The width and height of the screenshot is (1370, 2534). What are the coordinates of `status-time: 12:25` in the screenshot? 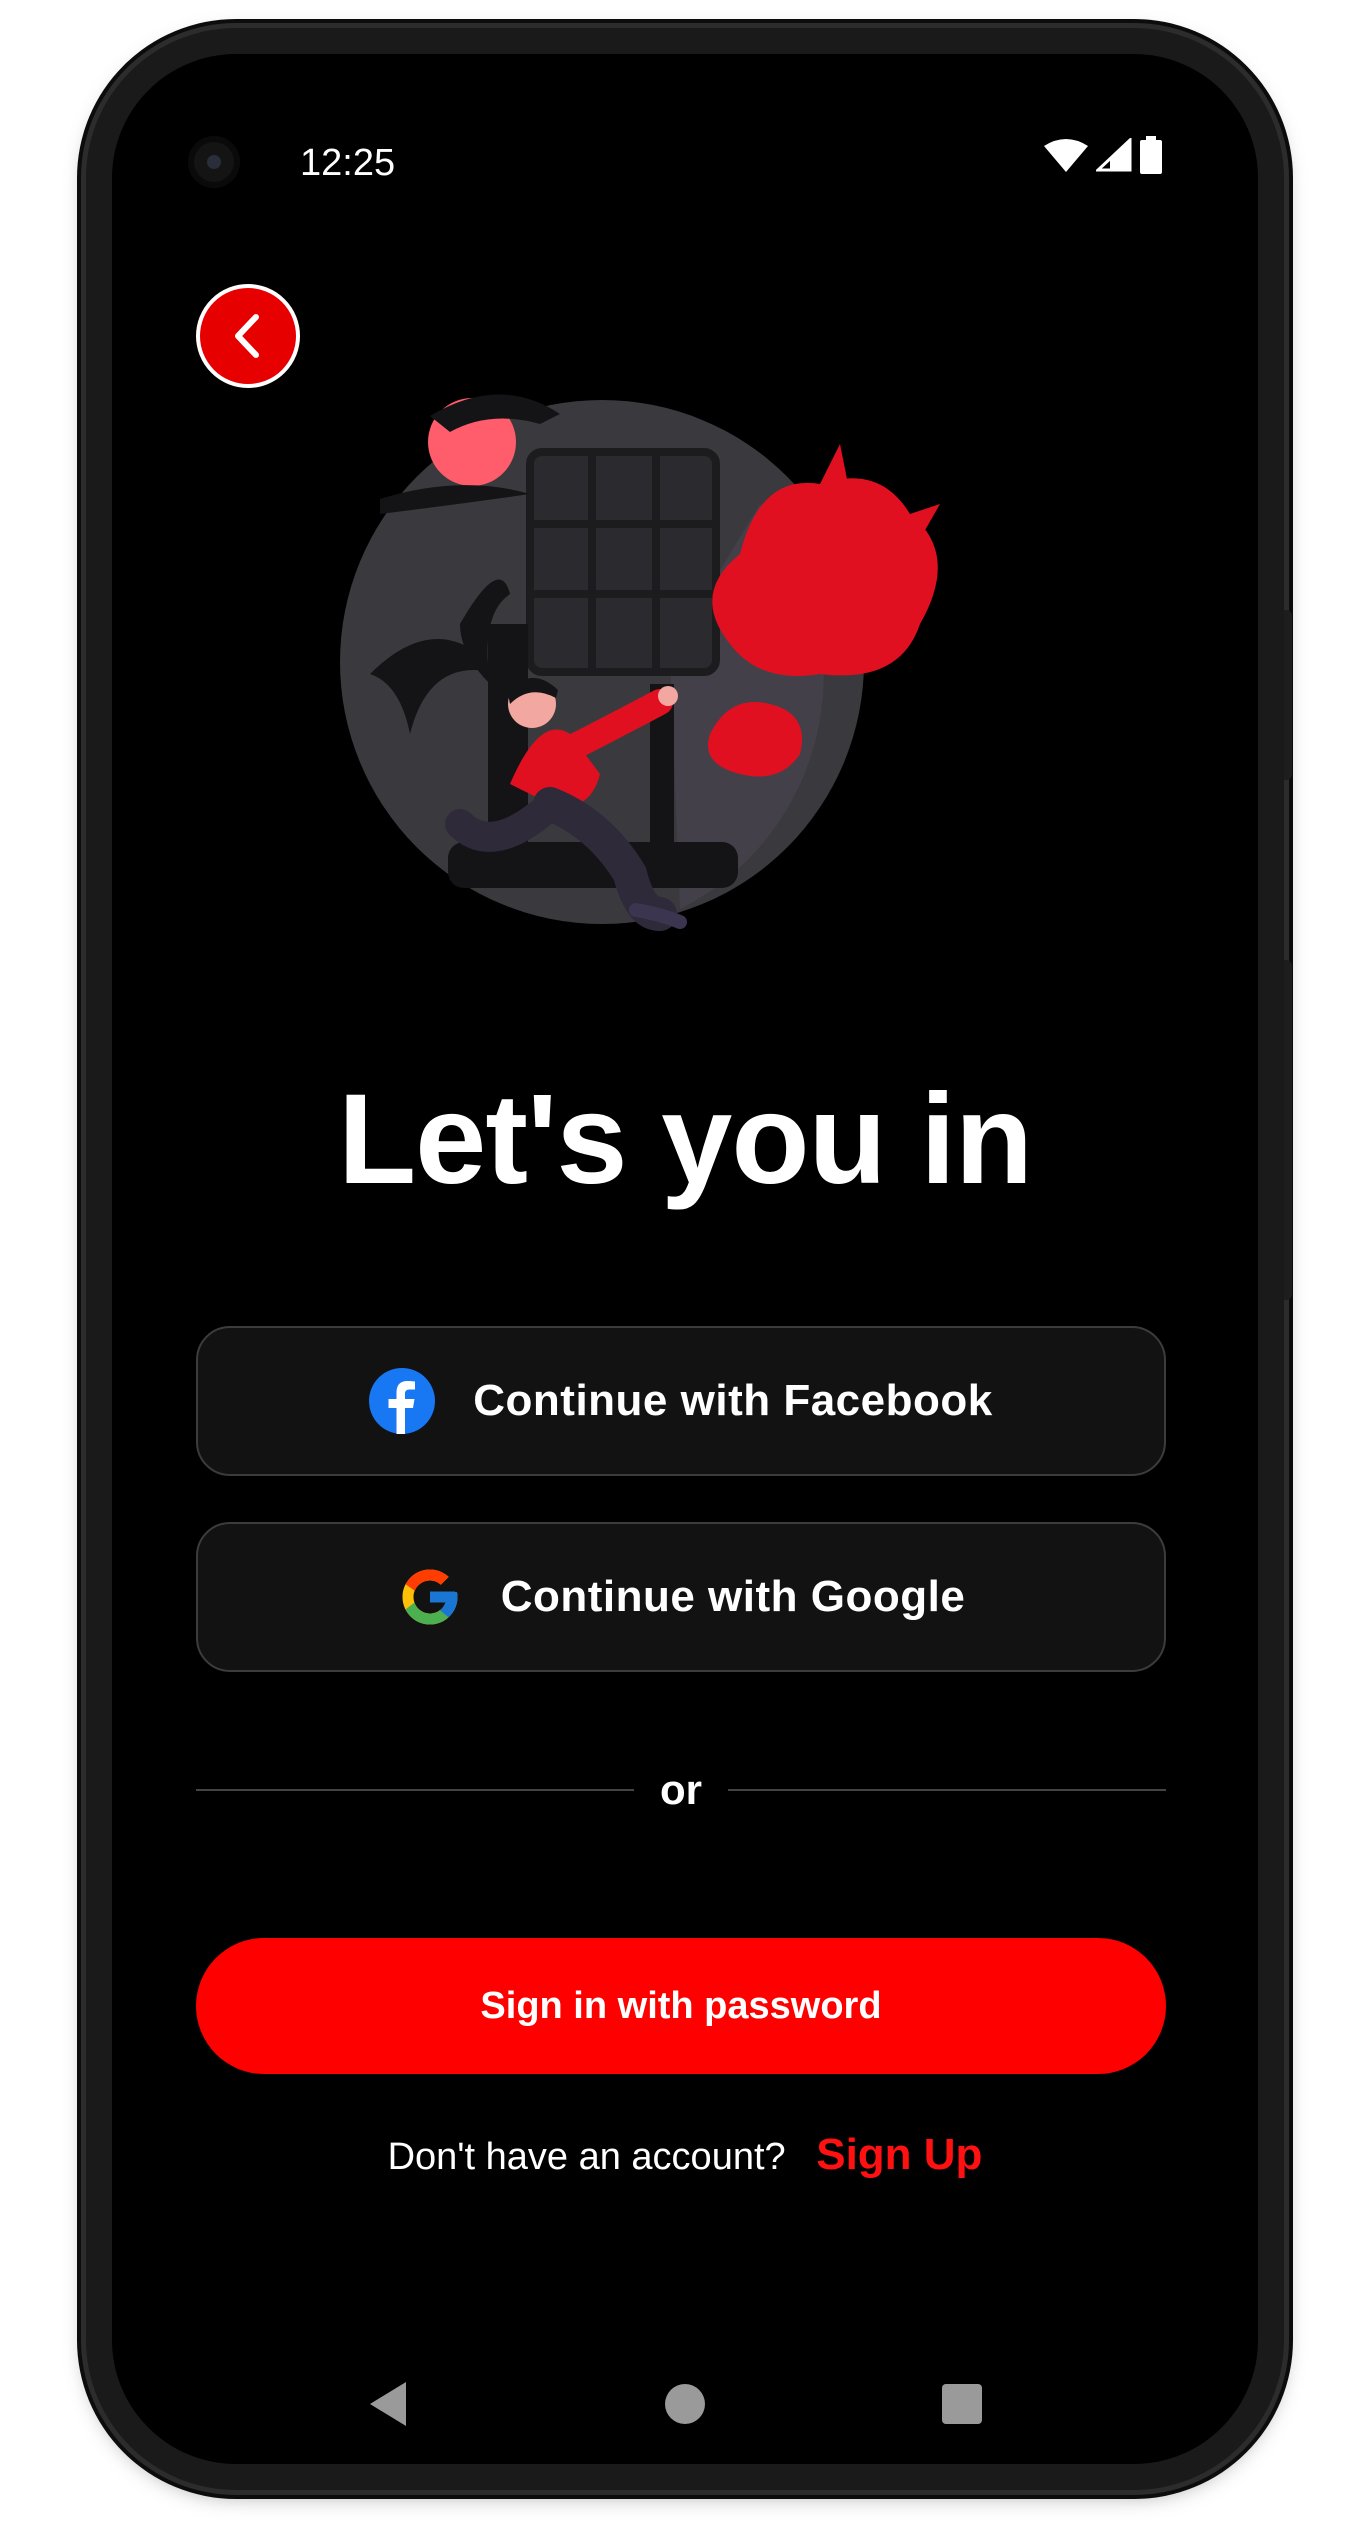 It's located at (348, 163).